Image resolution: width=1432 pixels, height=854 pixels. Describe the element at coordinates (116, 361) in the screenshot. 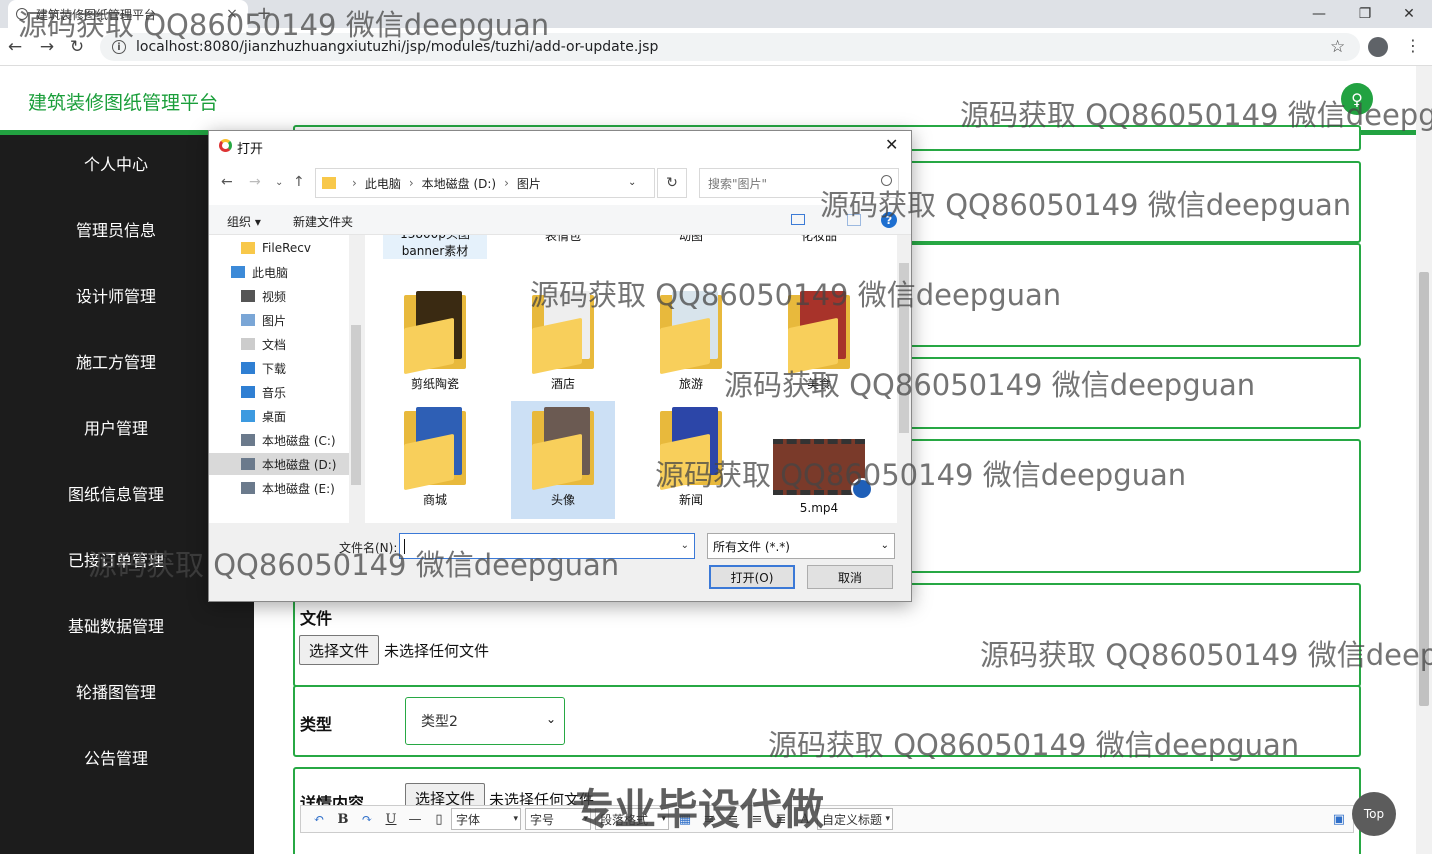

I see `sidebar-item-contractor: 施工方管理` at that location.